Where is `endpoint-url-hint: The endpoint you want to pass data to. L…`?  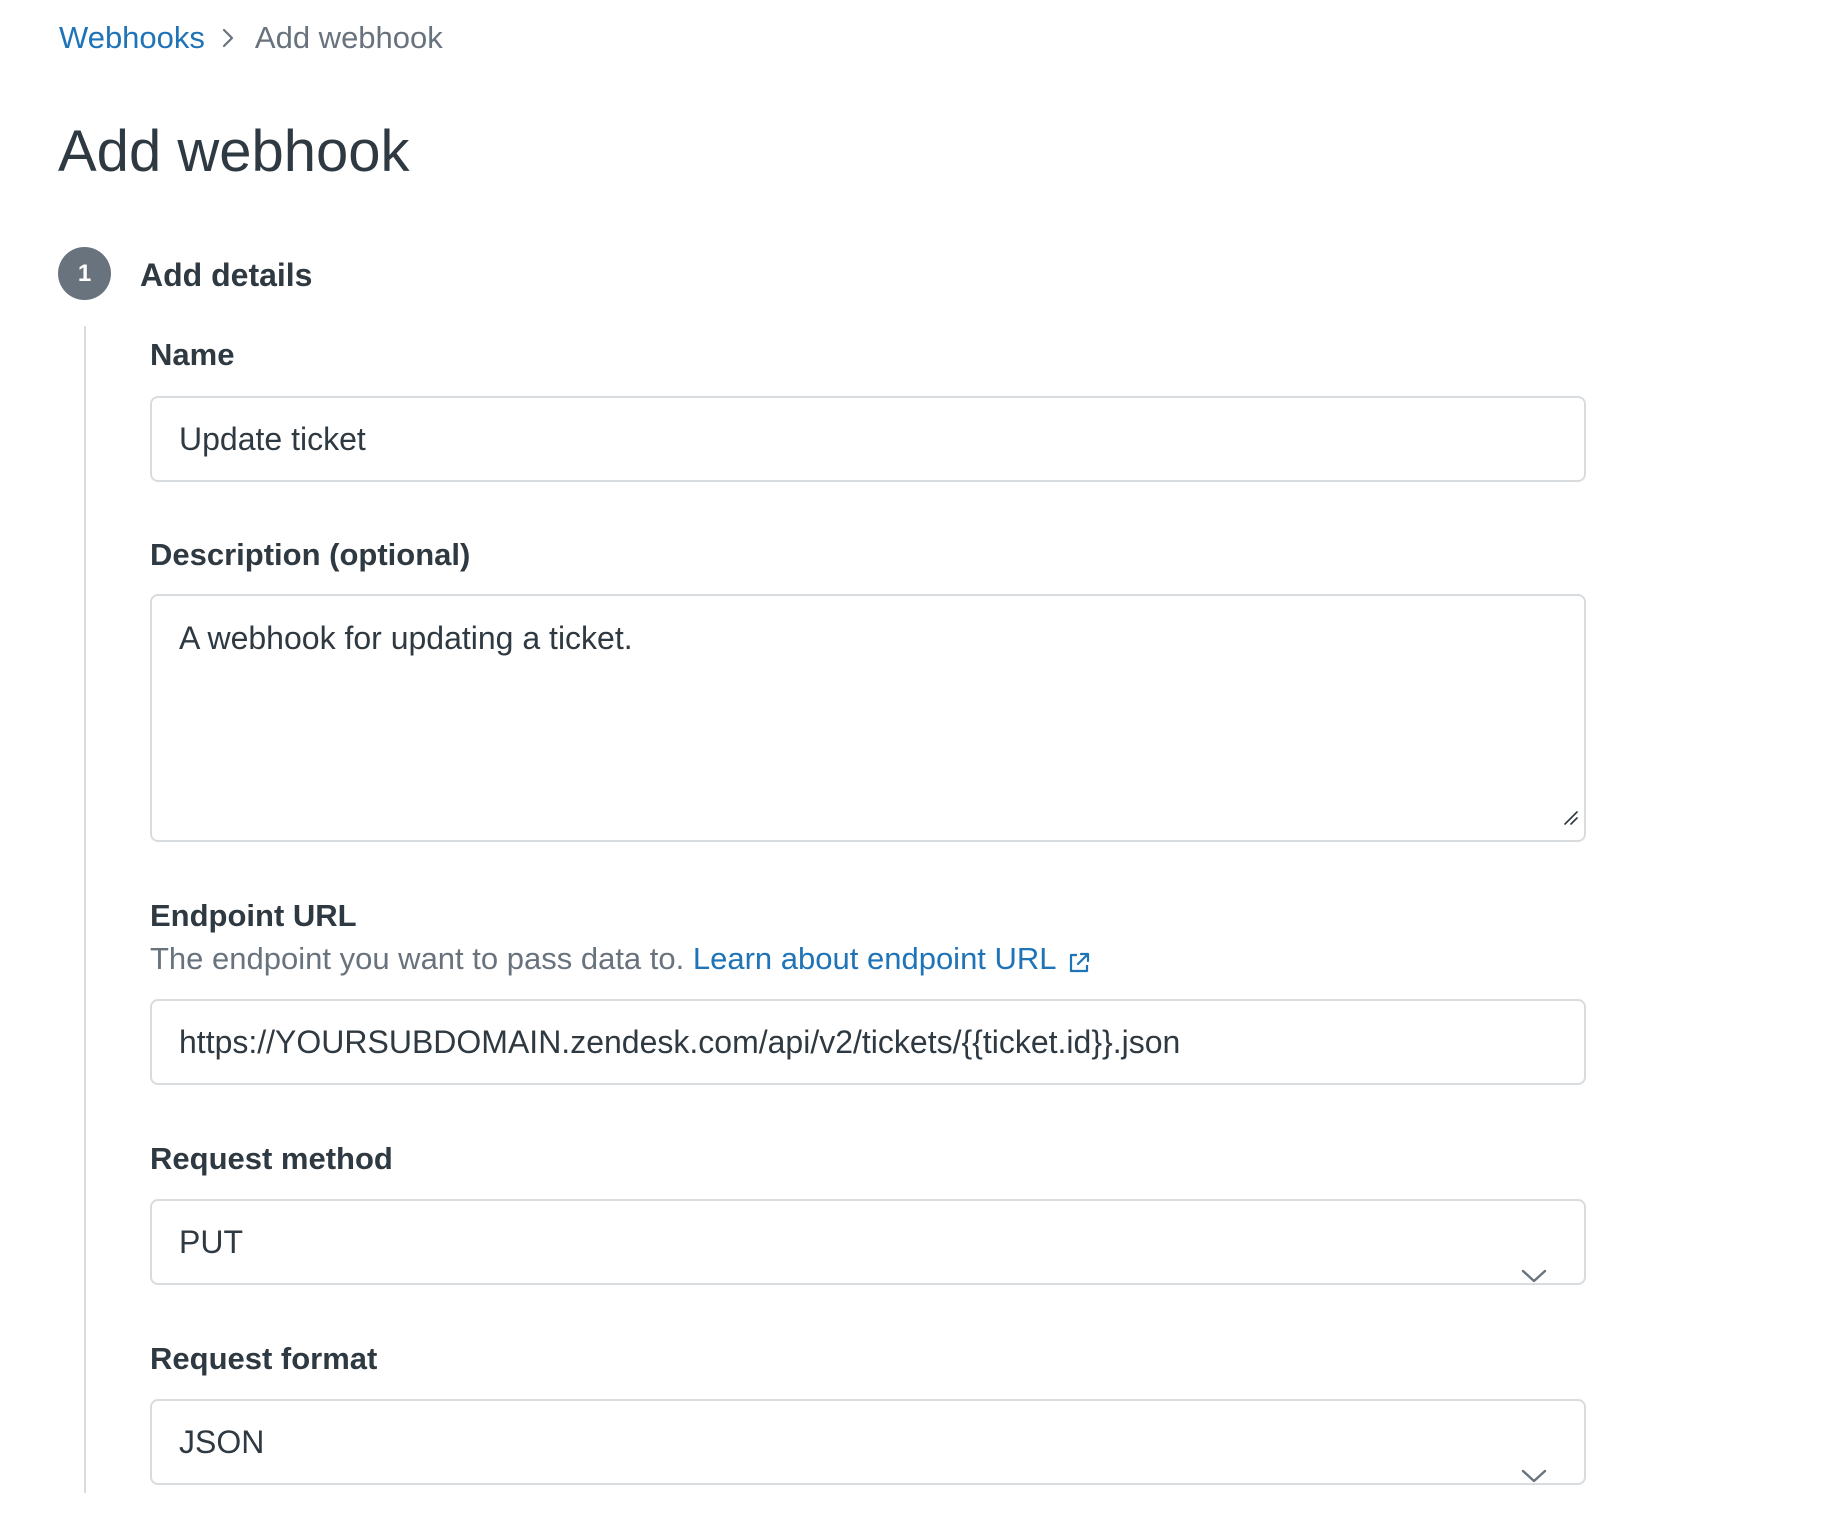
endpoint-url-hint: The endpoint you want to pass data to. L… is located at coordinates (620, 962).